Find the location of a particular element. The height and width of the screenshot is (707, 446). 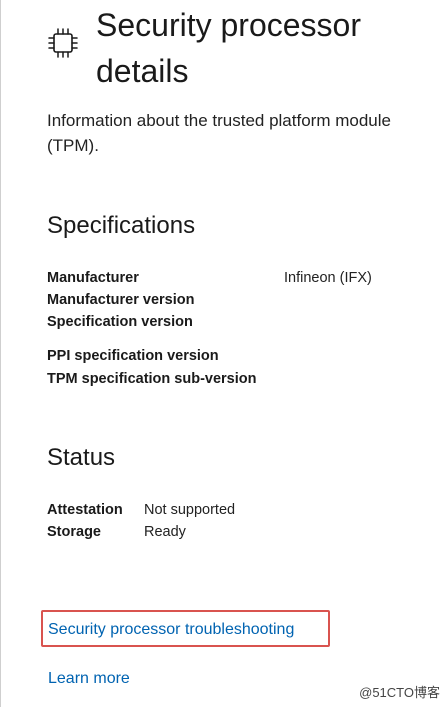

specifications-heading: Specifications is located at coordinates (121, 225).